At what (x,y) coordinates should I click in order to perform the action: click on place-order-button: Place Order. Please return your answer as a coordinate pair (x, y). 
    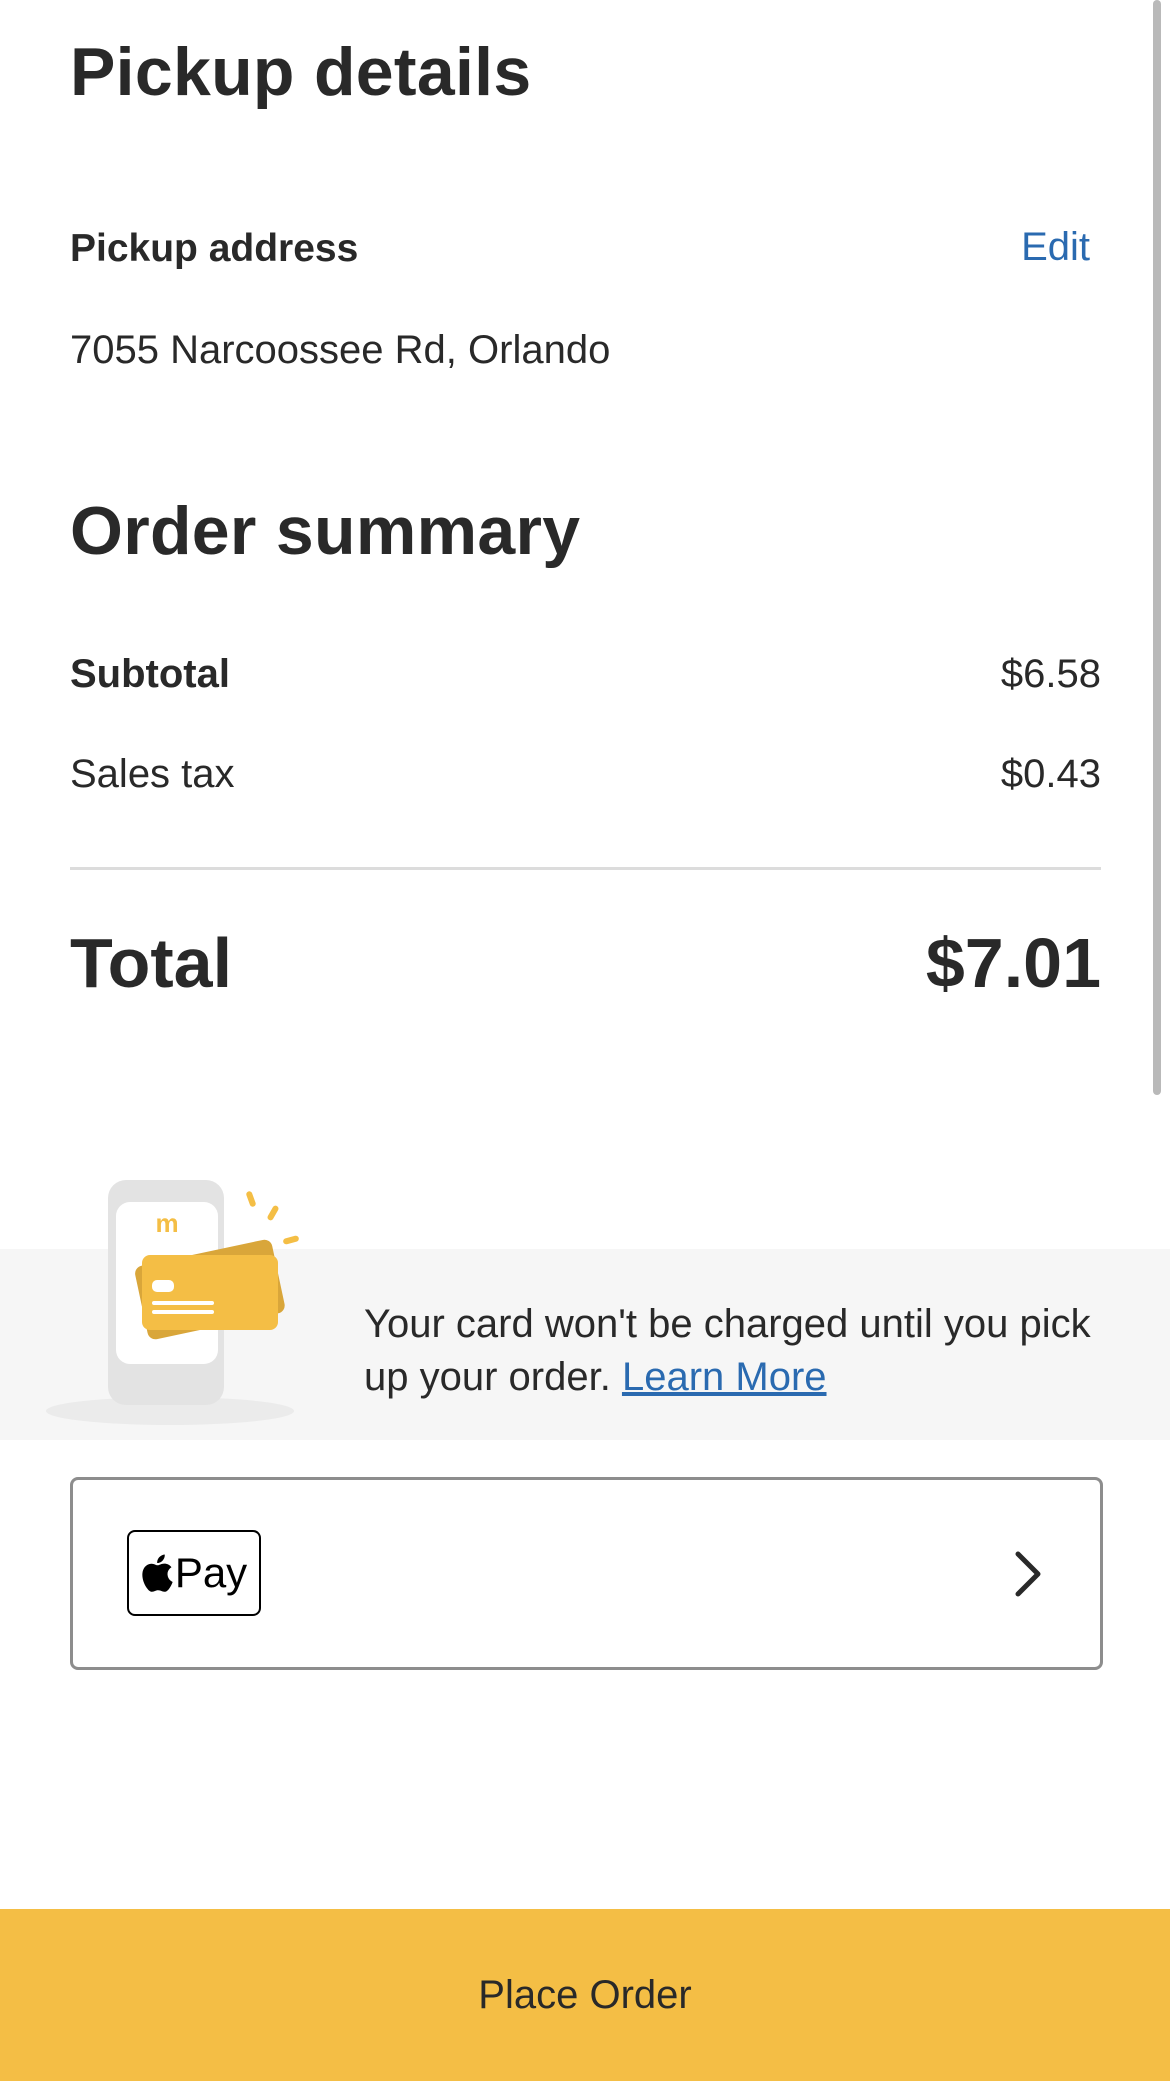
    Looking at the image, I should click on (585, 1995).